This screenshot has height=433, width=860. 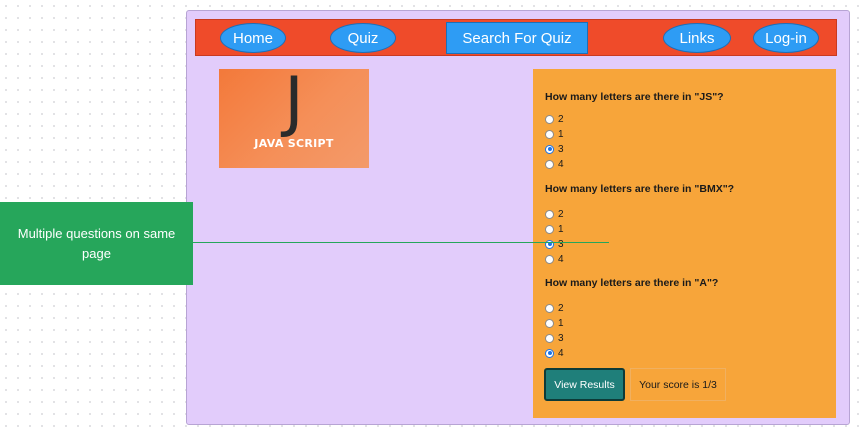 I want to click on nav-home-button: Home, so click(x=253, y=38).